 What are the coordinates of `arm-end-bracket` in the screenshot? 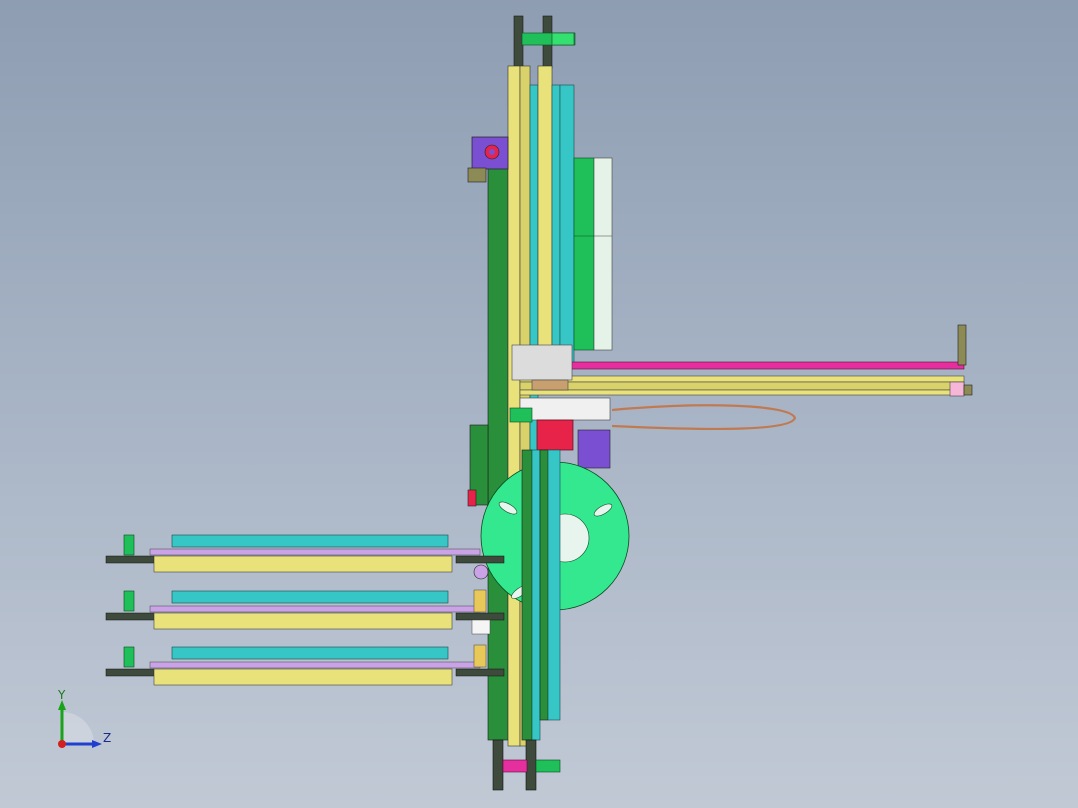 It's located at (962, 345).